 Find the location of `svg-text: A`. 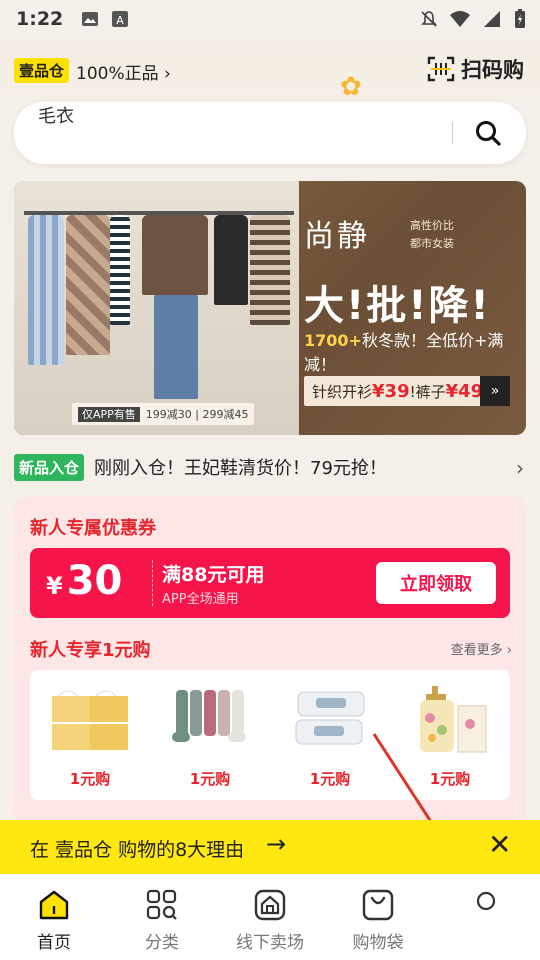

svg-text: A is located at coordinates (121, 20).